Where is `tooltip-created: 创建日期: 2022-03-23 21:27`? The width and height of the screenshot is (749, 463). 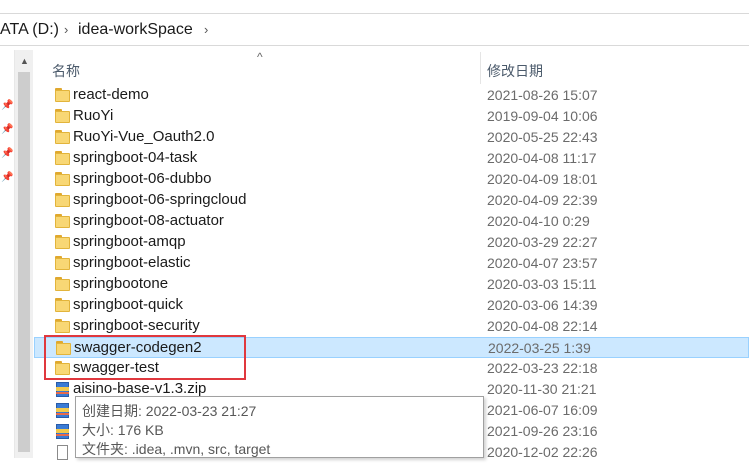
tooltip-created: 创建日期: 2022-03-23 21:27 is located at coordinates (169, 411).